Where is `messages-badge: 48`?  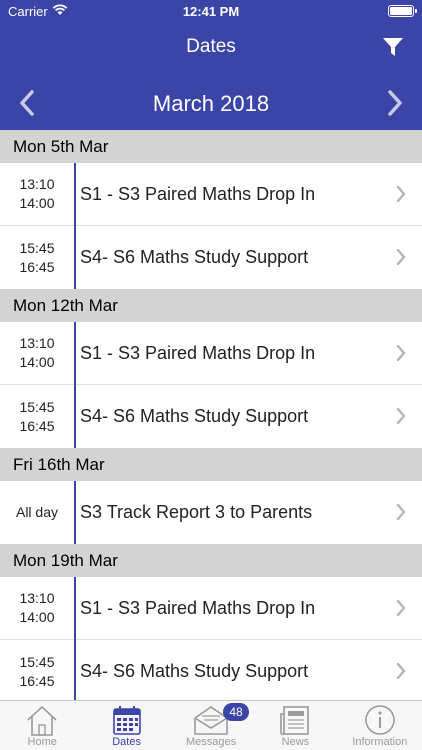
messages-badge: 48 is located at coordinates (236, 712).